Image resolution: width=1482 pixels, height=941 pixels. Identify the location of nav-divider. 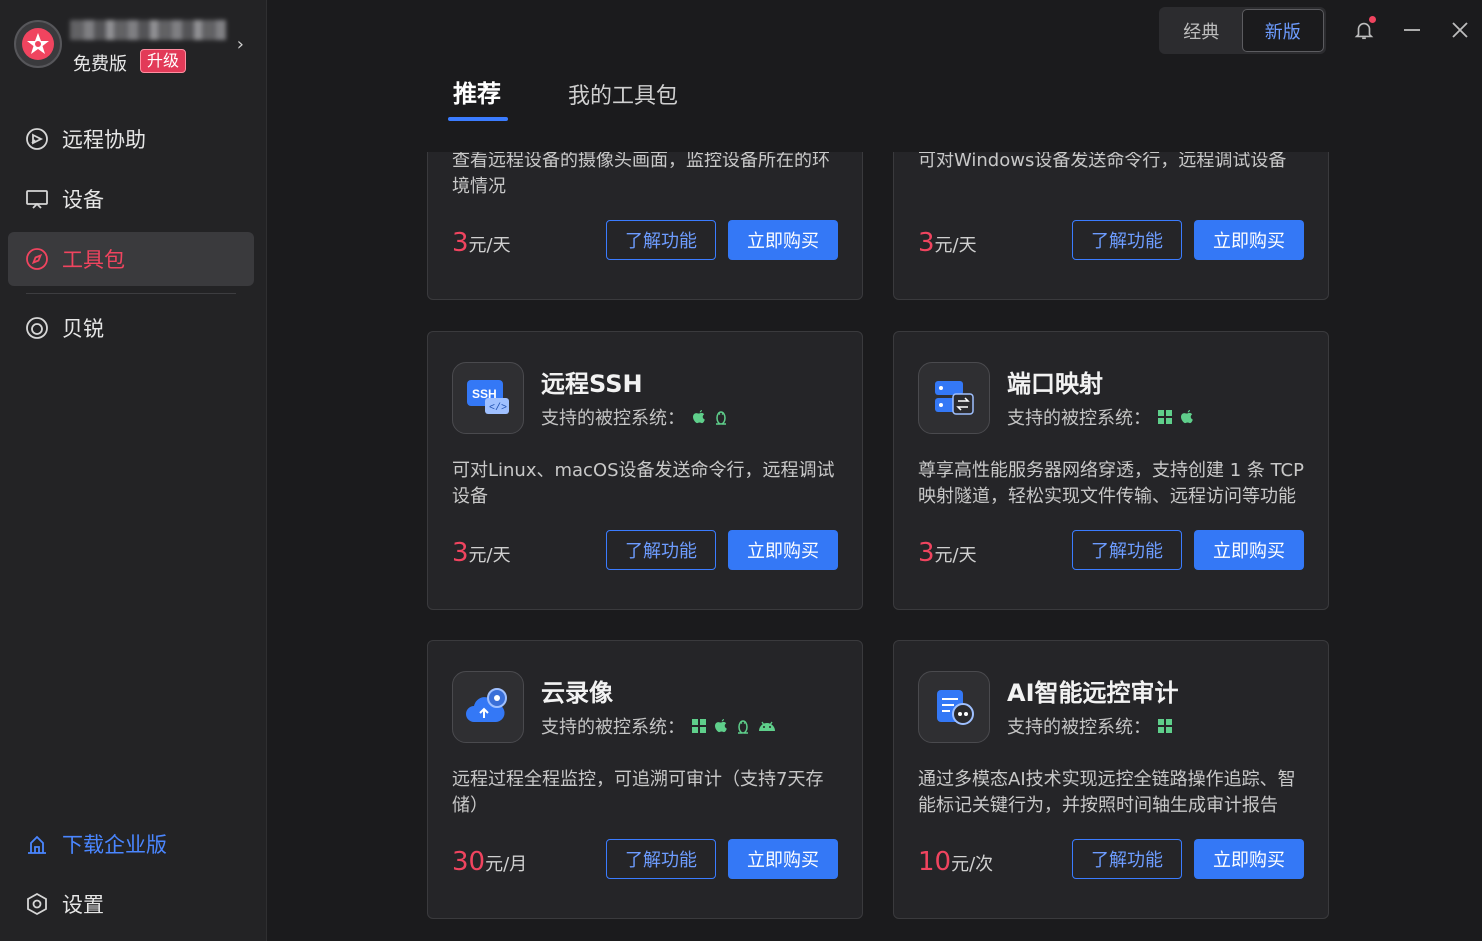
(131, 293).